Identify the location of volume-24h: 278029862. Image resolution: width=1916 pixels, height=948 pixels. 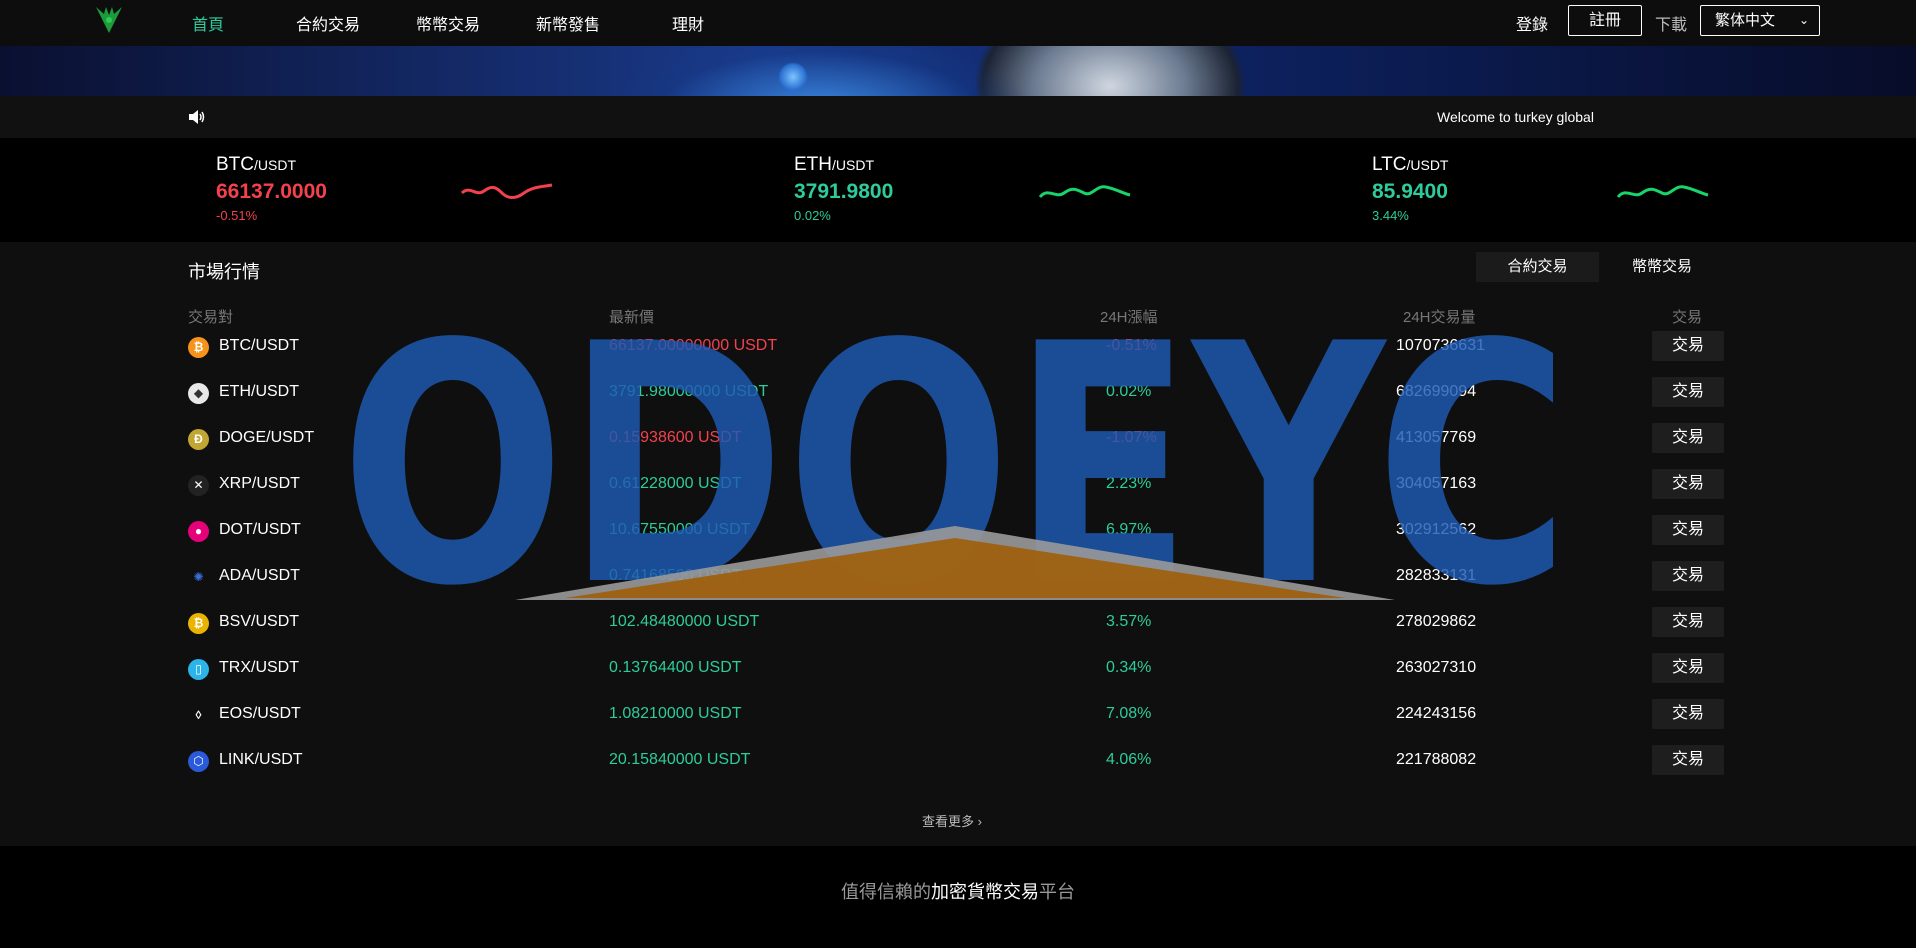
(1436, 621).